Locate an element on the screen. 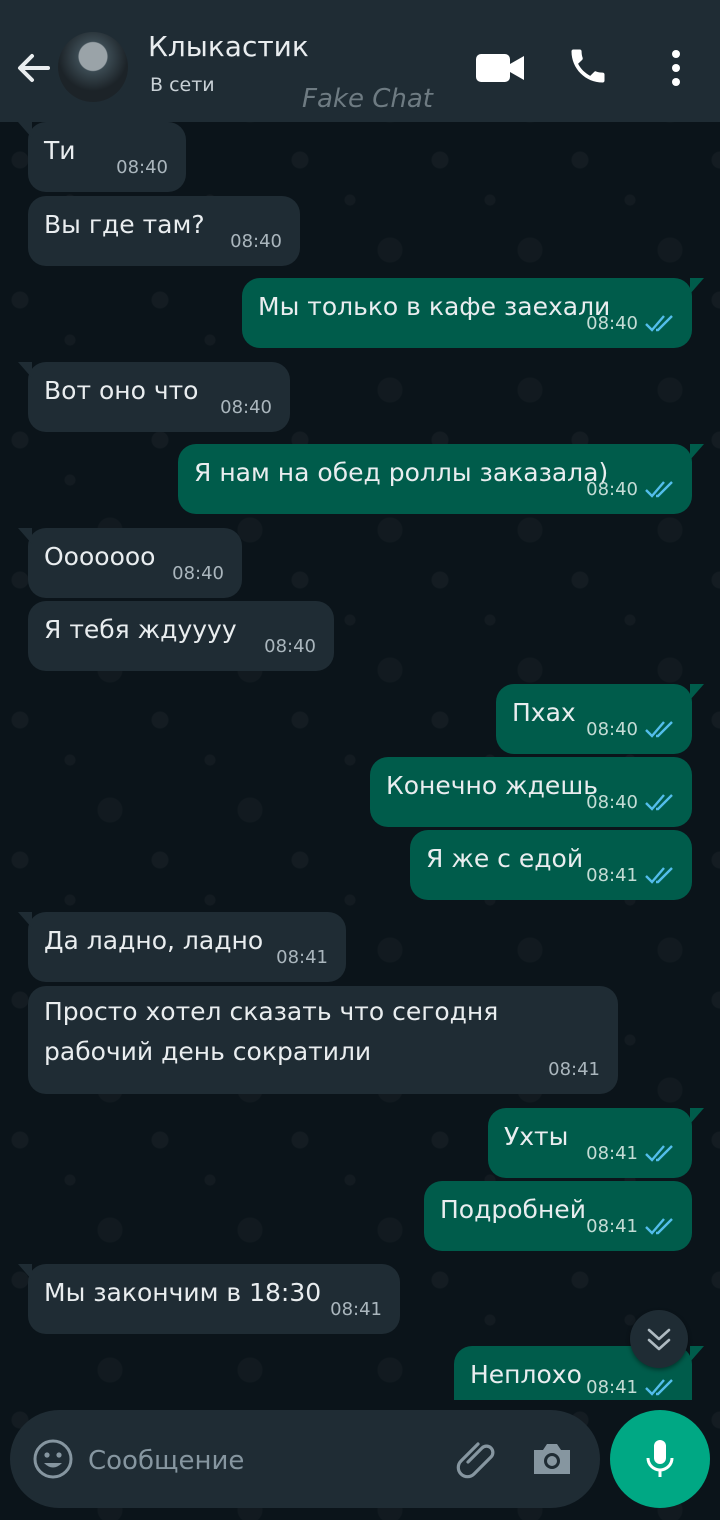 The width and height of the screenshot is (720, 1520). message-text: Ти is located at coordinates (60, 150).